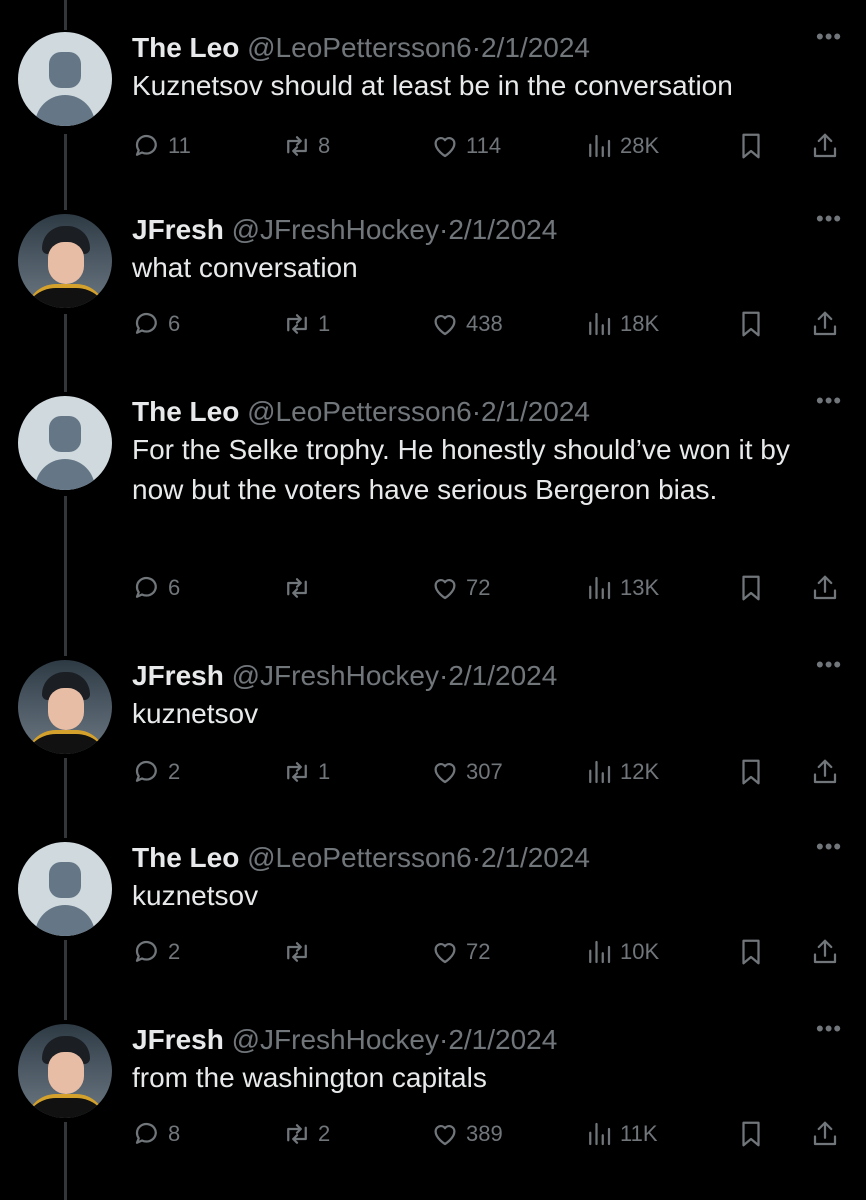 This screenshot has height=1200, width=866. I want to click on reply-count: 8, so click(174, 1133).